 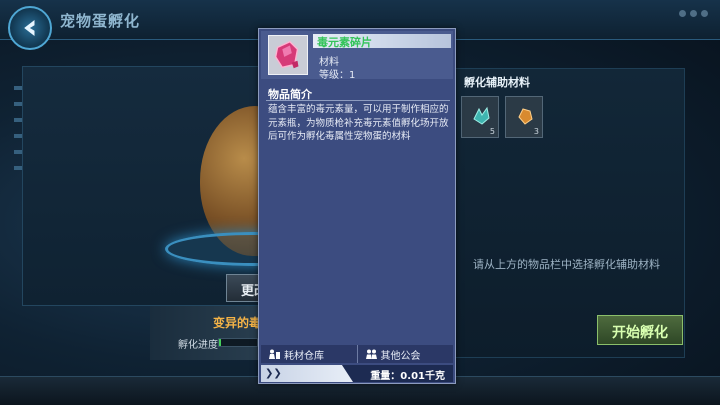 What do you see at coordinates (536, 131) in the screenshot?
I see `aux-slot-count: 3` at bounding box center [536, 131].